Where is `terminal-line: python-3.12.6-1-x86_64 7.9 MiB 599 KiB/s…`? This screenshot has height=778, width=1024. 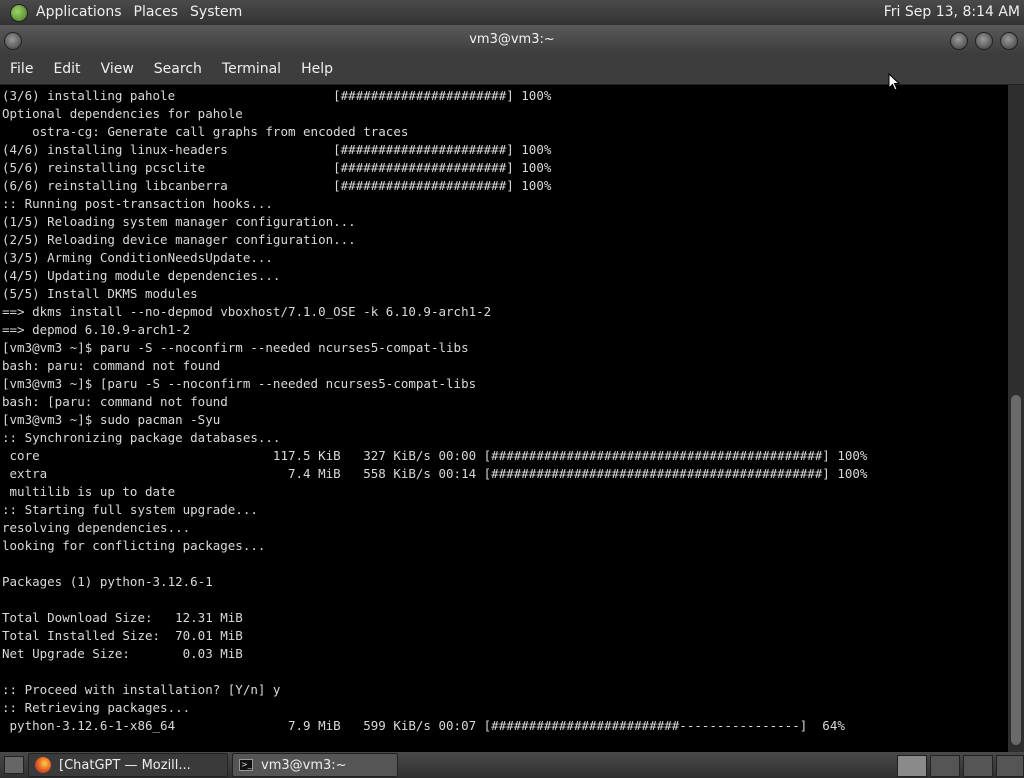
terminal-line: python-3.12.6-1-x86_64 7.9 MiB 599 KiB/s… is located at coordinates (423, 725).